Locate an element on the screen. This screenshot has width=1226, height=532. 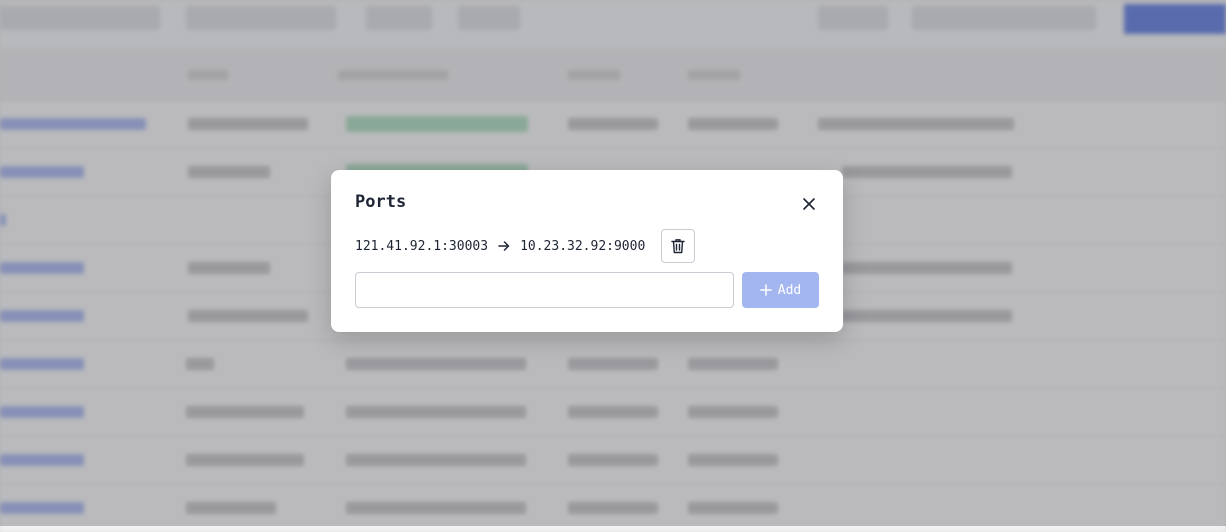
add-port-button: Add is located at coordinates (780, 290).